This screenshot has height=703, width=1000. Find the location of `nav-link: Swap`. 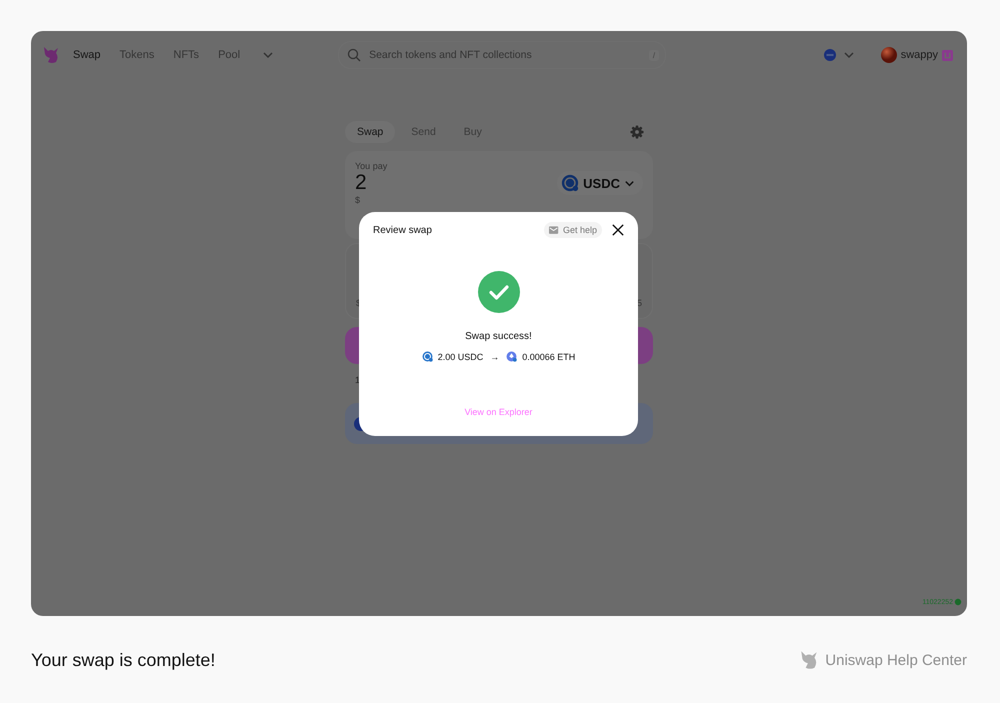

nav-link: Swap is located at coordinates (87, 55).